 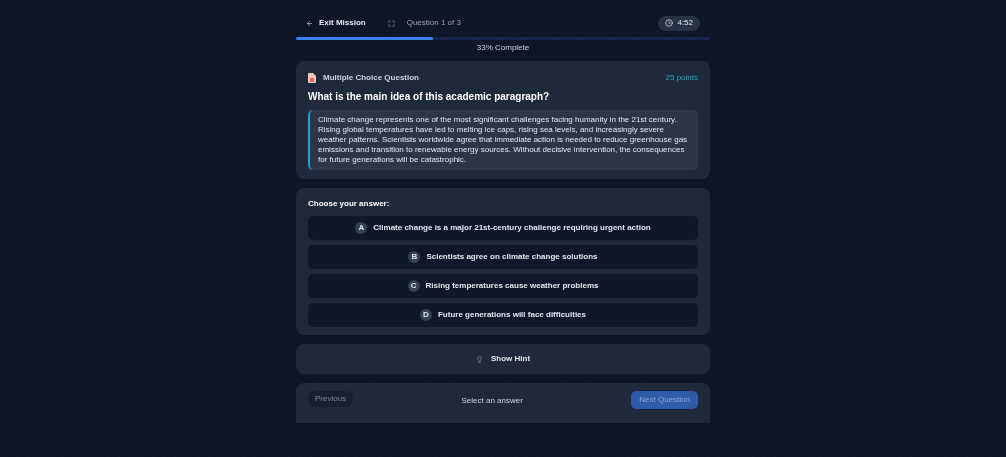 I want to click on question-type: Multiple Choice Question, so click(x=371, y=78).